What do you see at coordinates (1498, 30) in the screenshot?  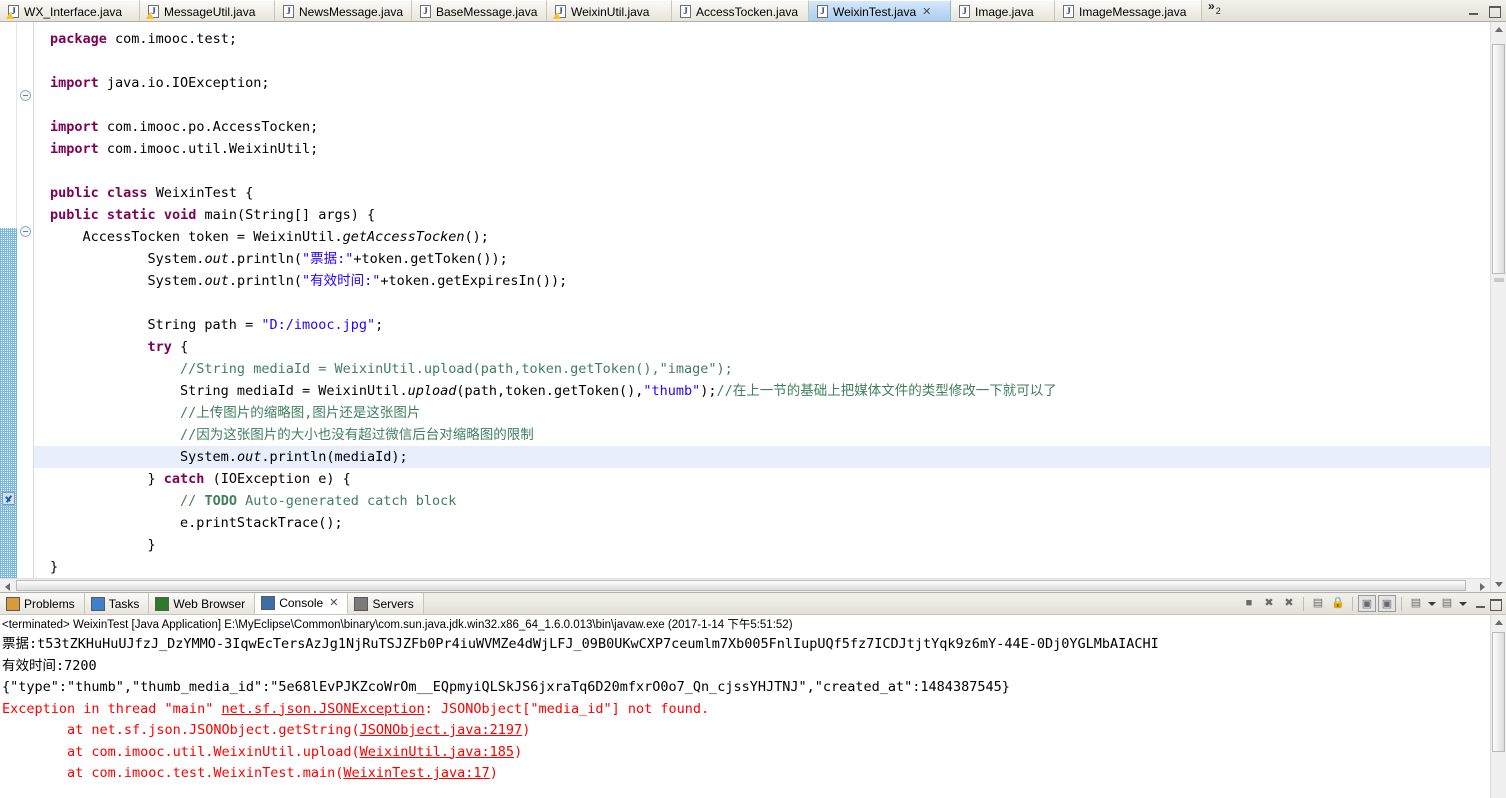 I see `scroll-up-arrow` at bounding box center [1498, 30].